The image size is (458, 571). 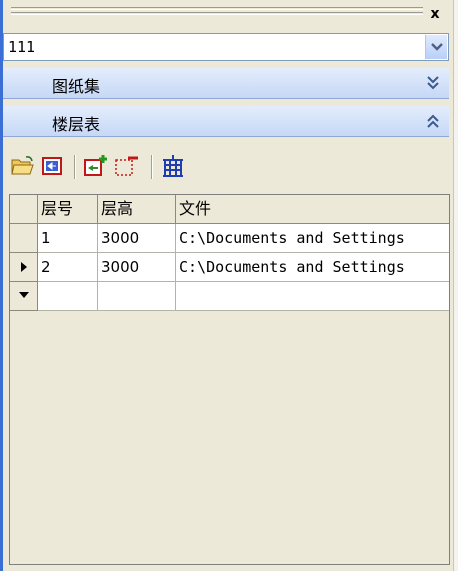 What do you see at coordinates (68, 238) in the screenshot?
I see `cell-floor: 1` at bounding box center [68, 238].